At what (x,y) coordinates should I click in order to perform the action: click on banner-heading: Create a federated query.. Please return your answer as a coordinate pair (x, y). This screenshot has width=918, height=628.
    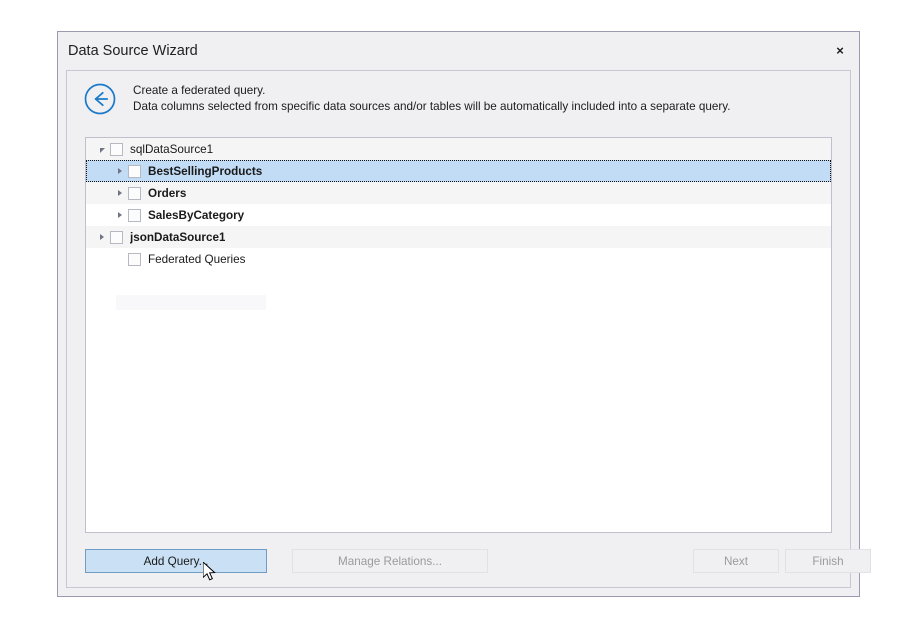
    Looking at the image, I should click on (199, 90).